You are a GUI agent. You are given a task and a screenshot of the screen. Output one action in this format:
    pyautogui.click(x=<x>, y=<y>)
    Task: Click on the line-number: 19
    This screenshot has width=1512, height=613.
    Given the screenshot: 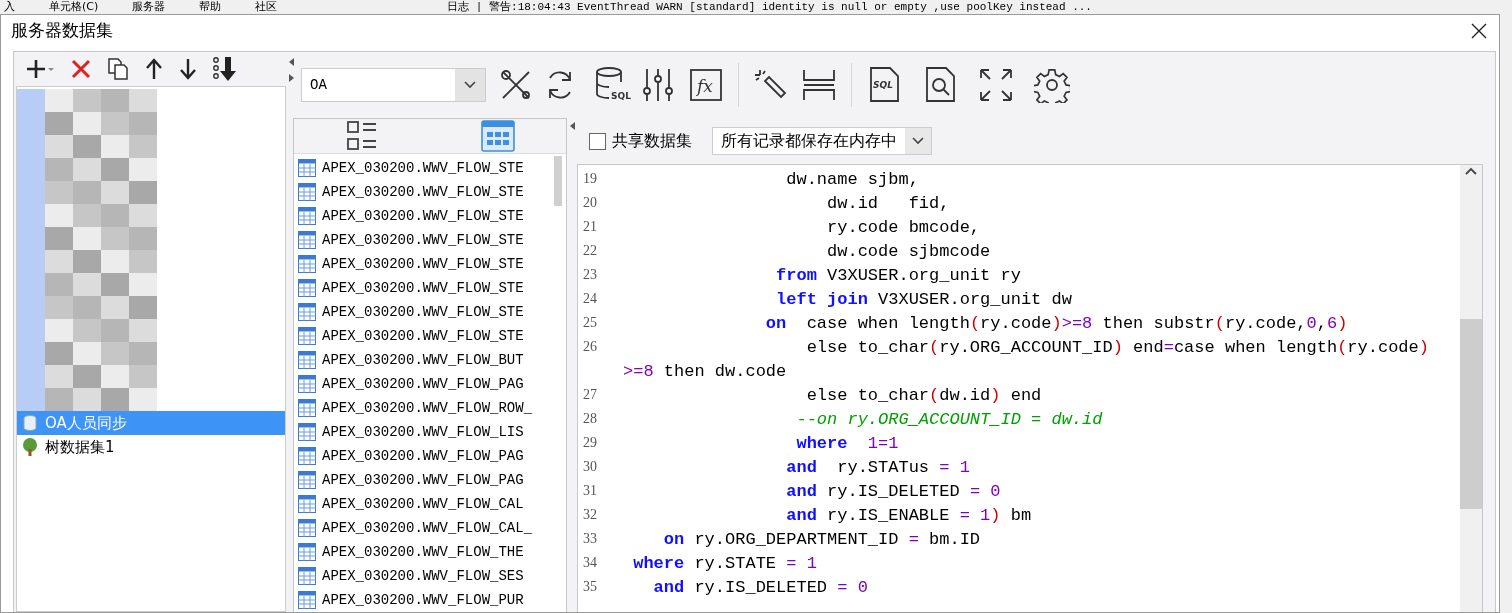 What is the action you would take?
    pyautogui.click(x=590, y=179)
    